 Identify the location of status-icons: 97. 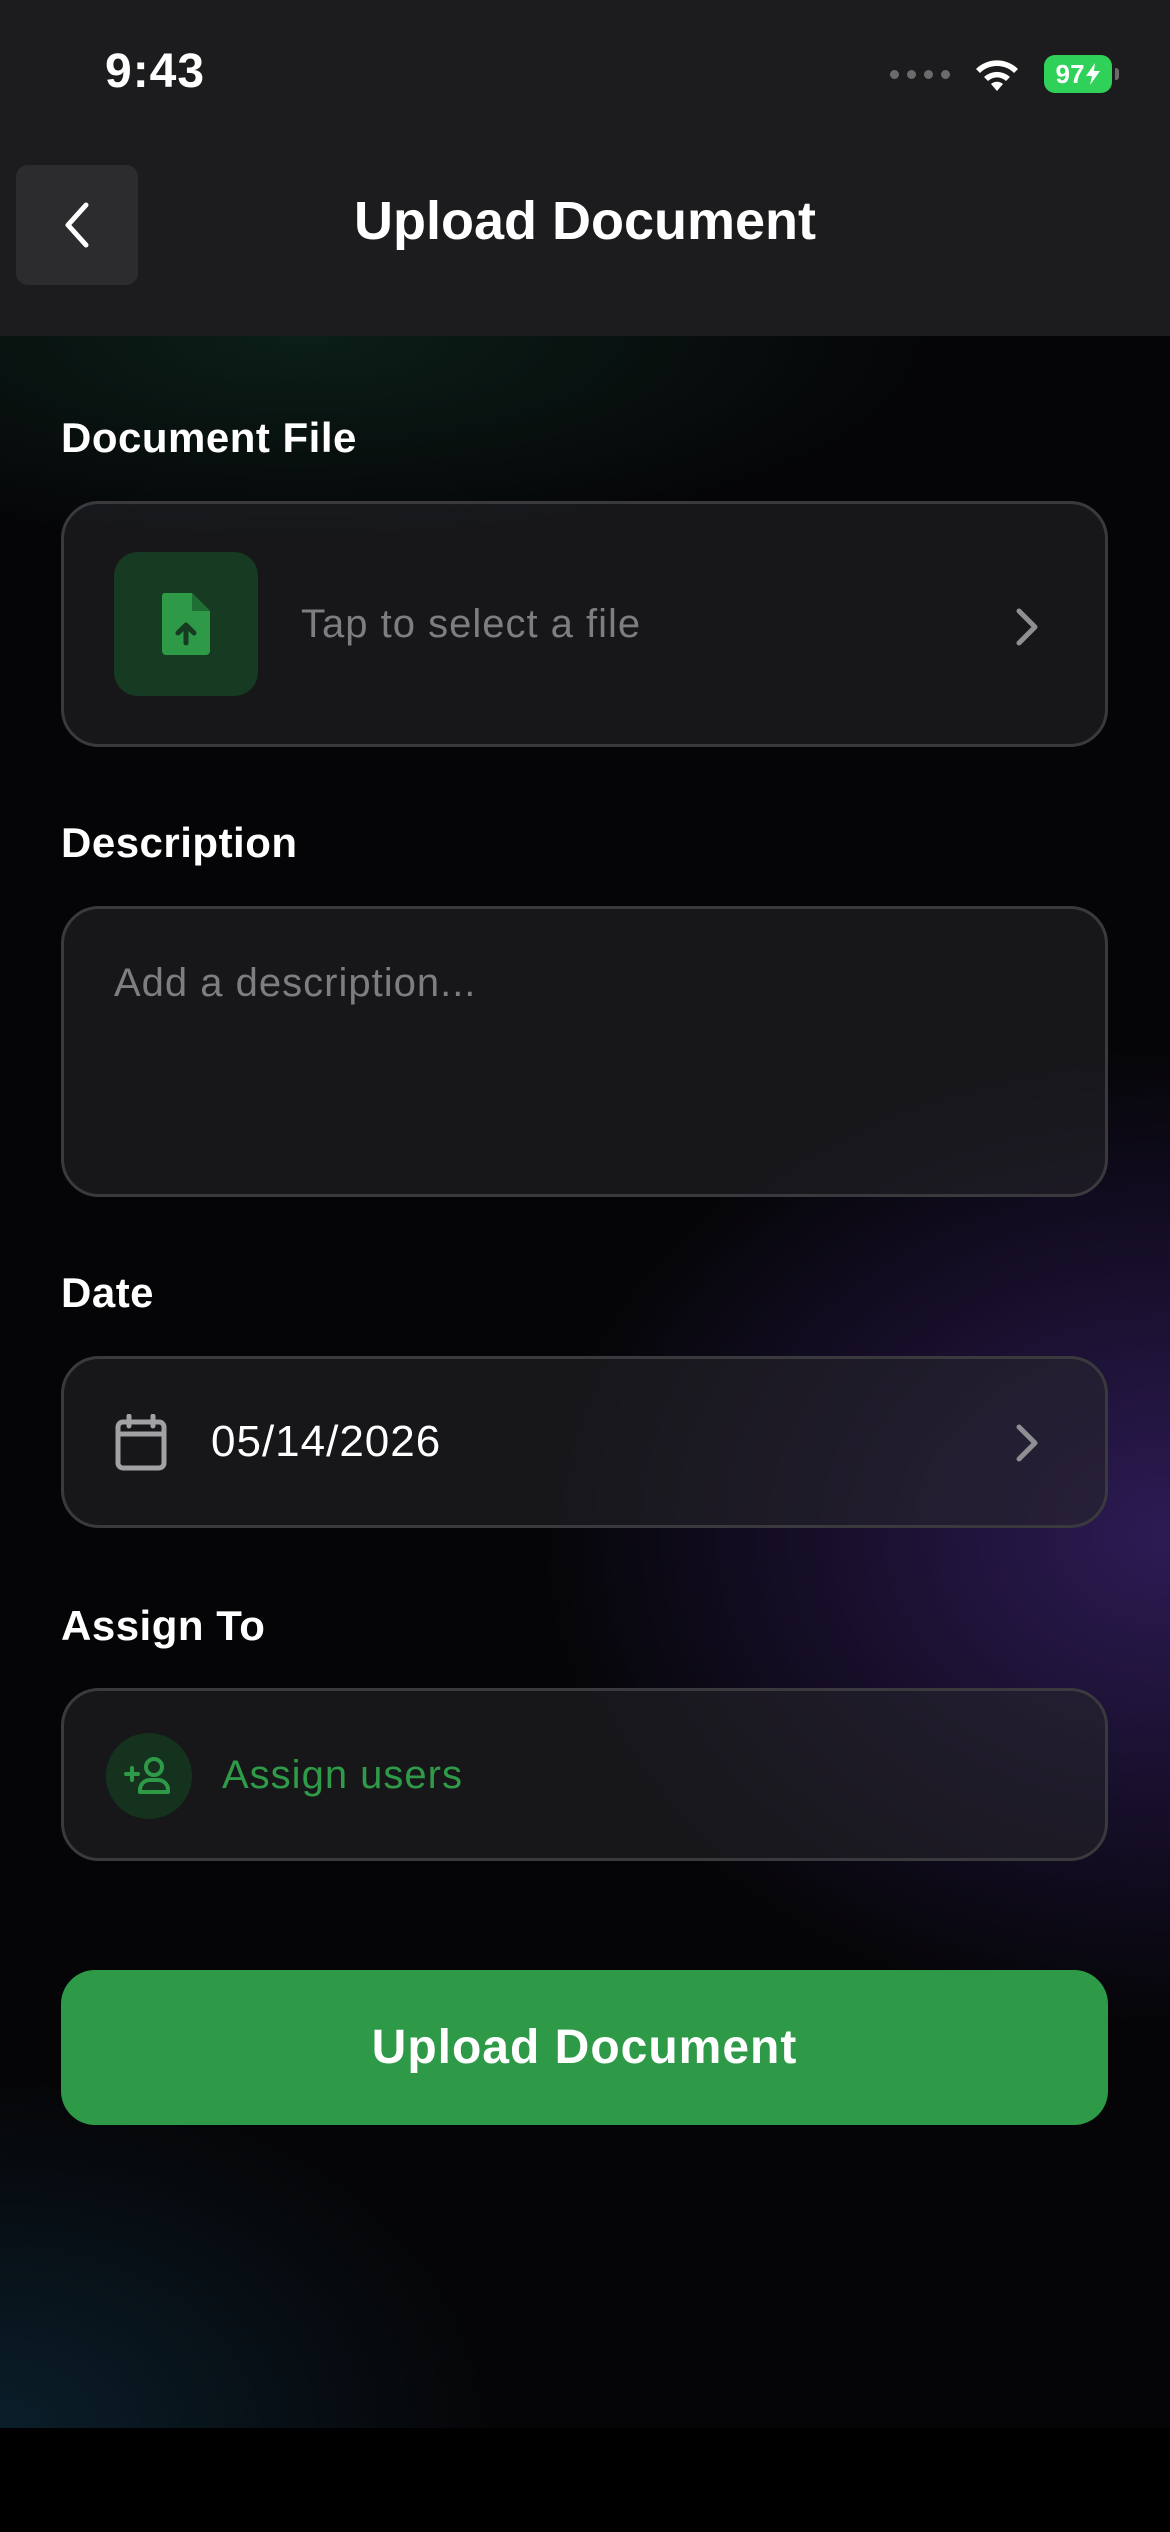
(1004, 74).